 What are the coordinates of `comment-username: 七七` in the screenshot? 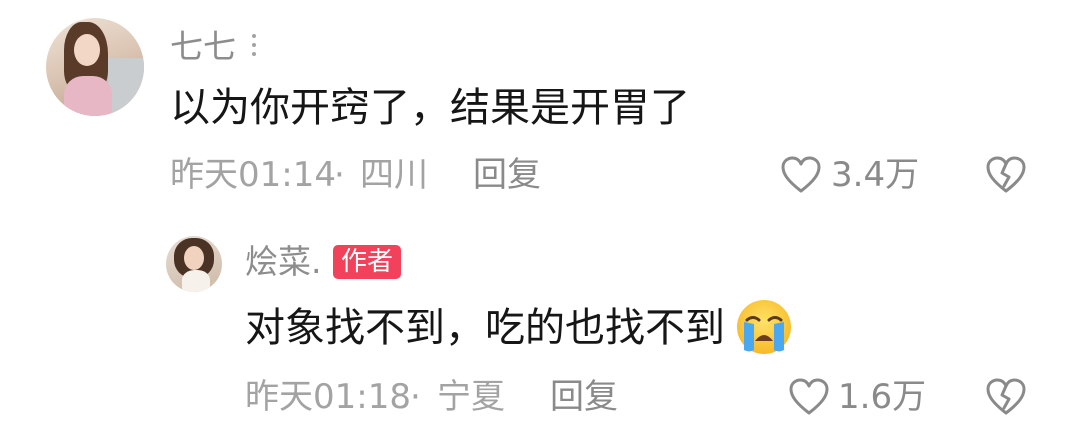 It's located at (203, 46).